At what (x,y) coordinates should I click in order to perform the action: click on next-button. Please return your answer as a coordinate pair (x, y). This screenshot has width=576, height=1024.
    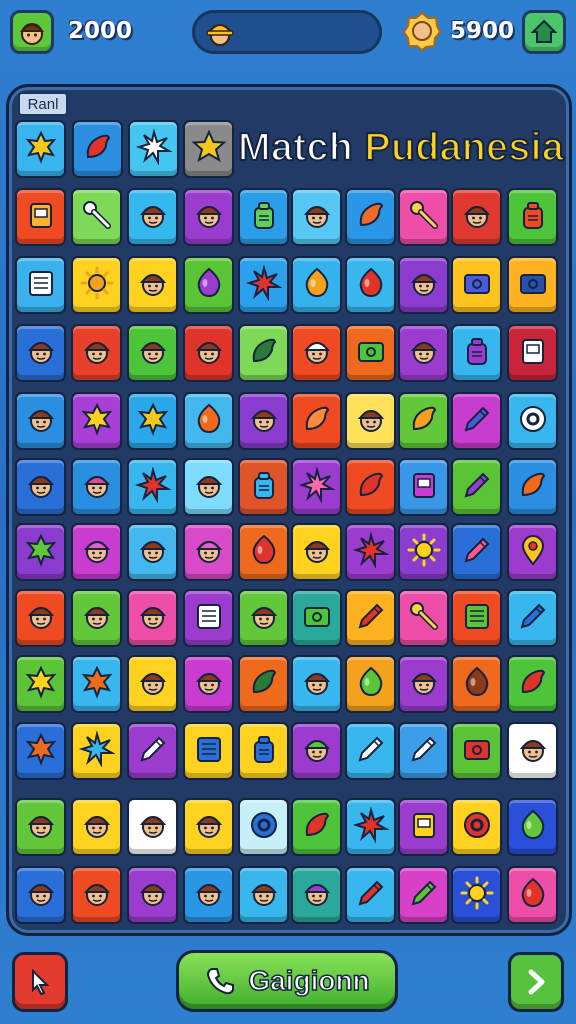
    Looking at the image, I should click on (536, 982).